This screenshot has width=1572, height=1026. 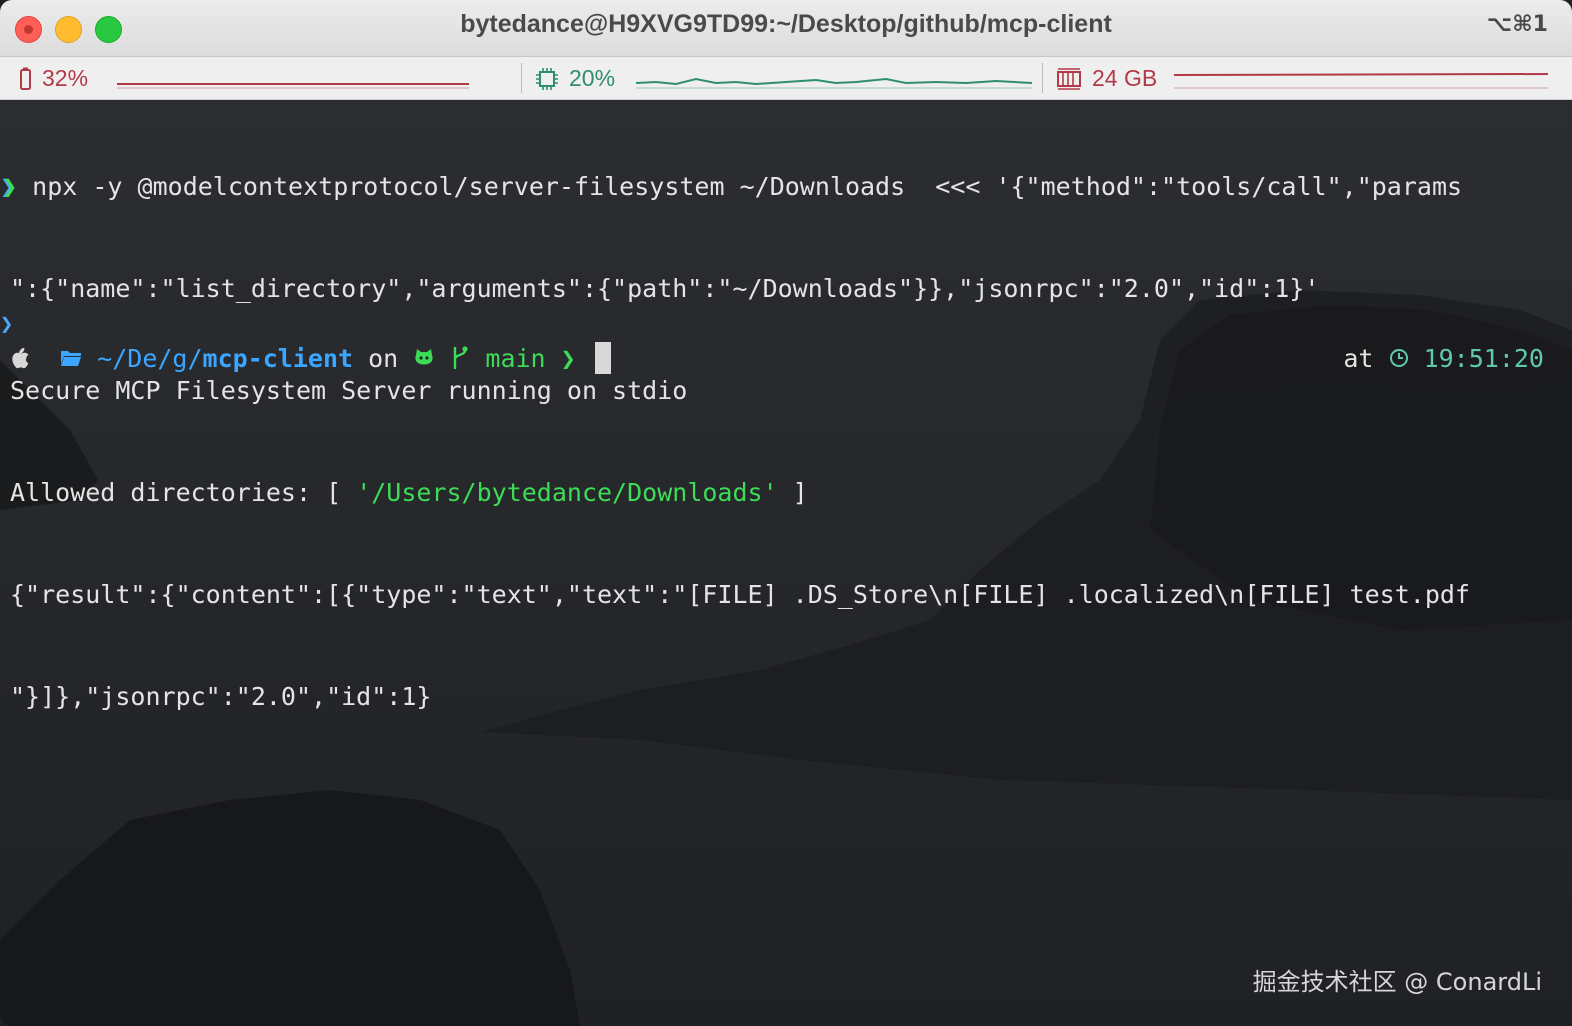 I want to click on cpu-icon, so click(x=547, y=78).